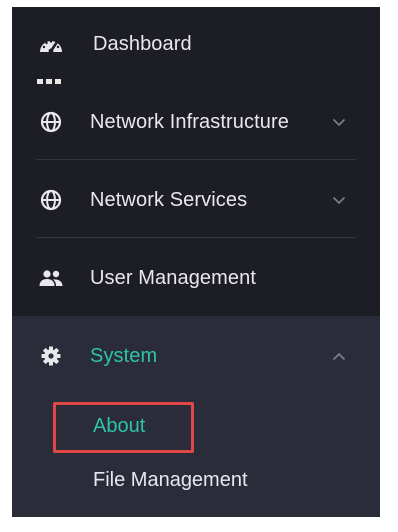 This screenshot has width=398, height=532. Describe the element at coordinates (170, 480) in the screenshot. I see `submenu-item-file-management: File Management` at that location.